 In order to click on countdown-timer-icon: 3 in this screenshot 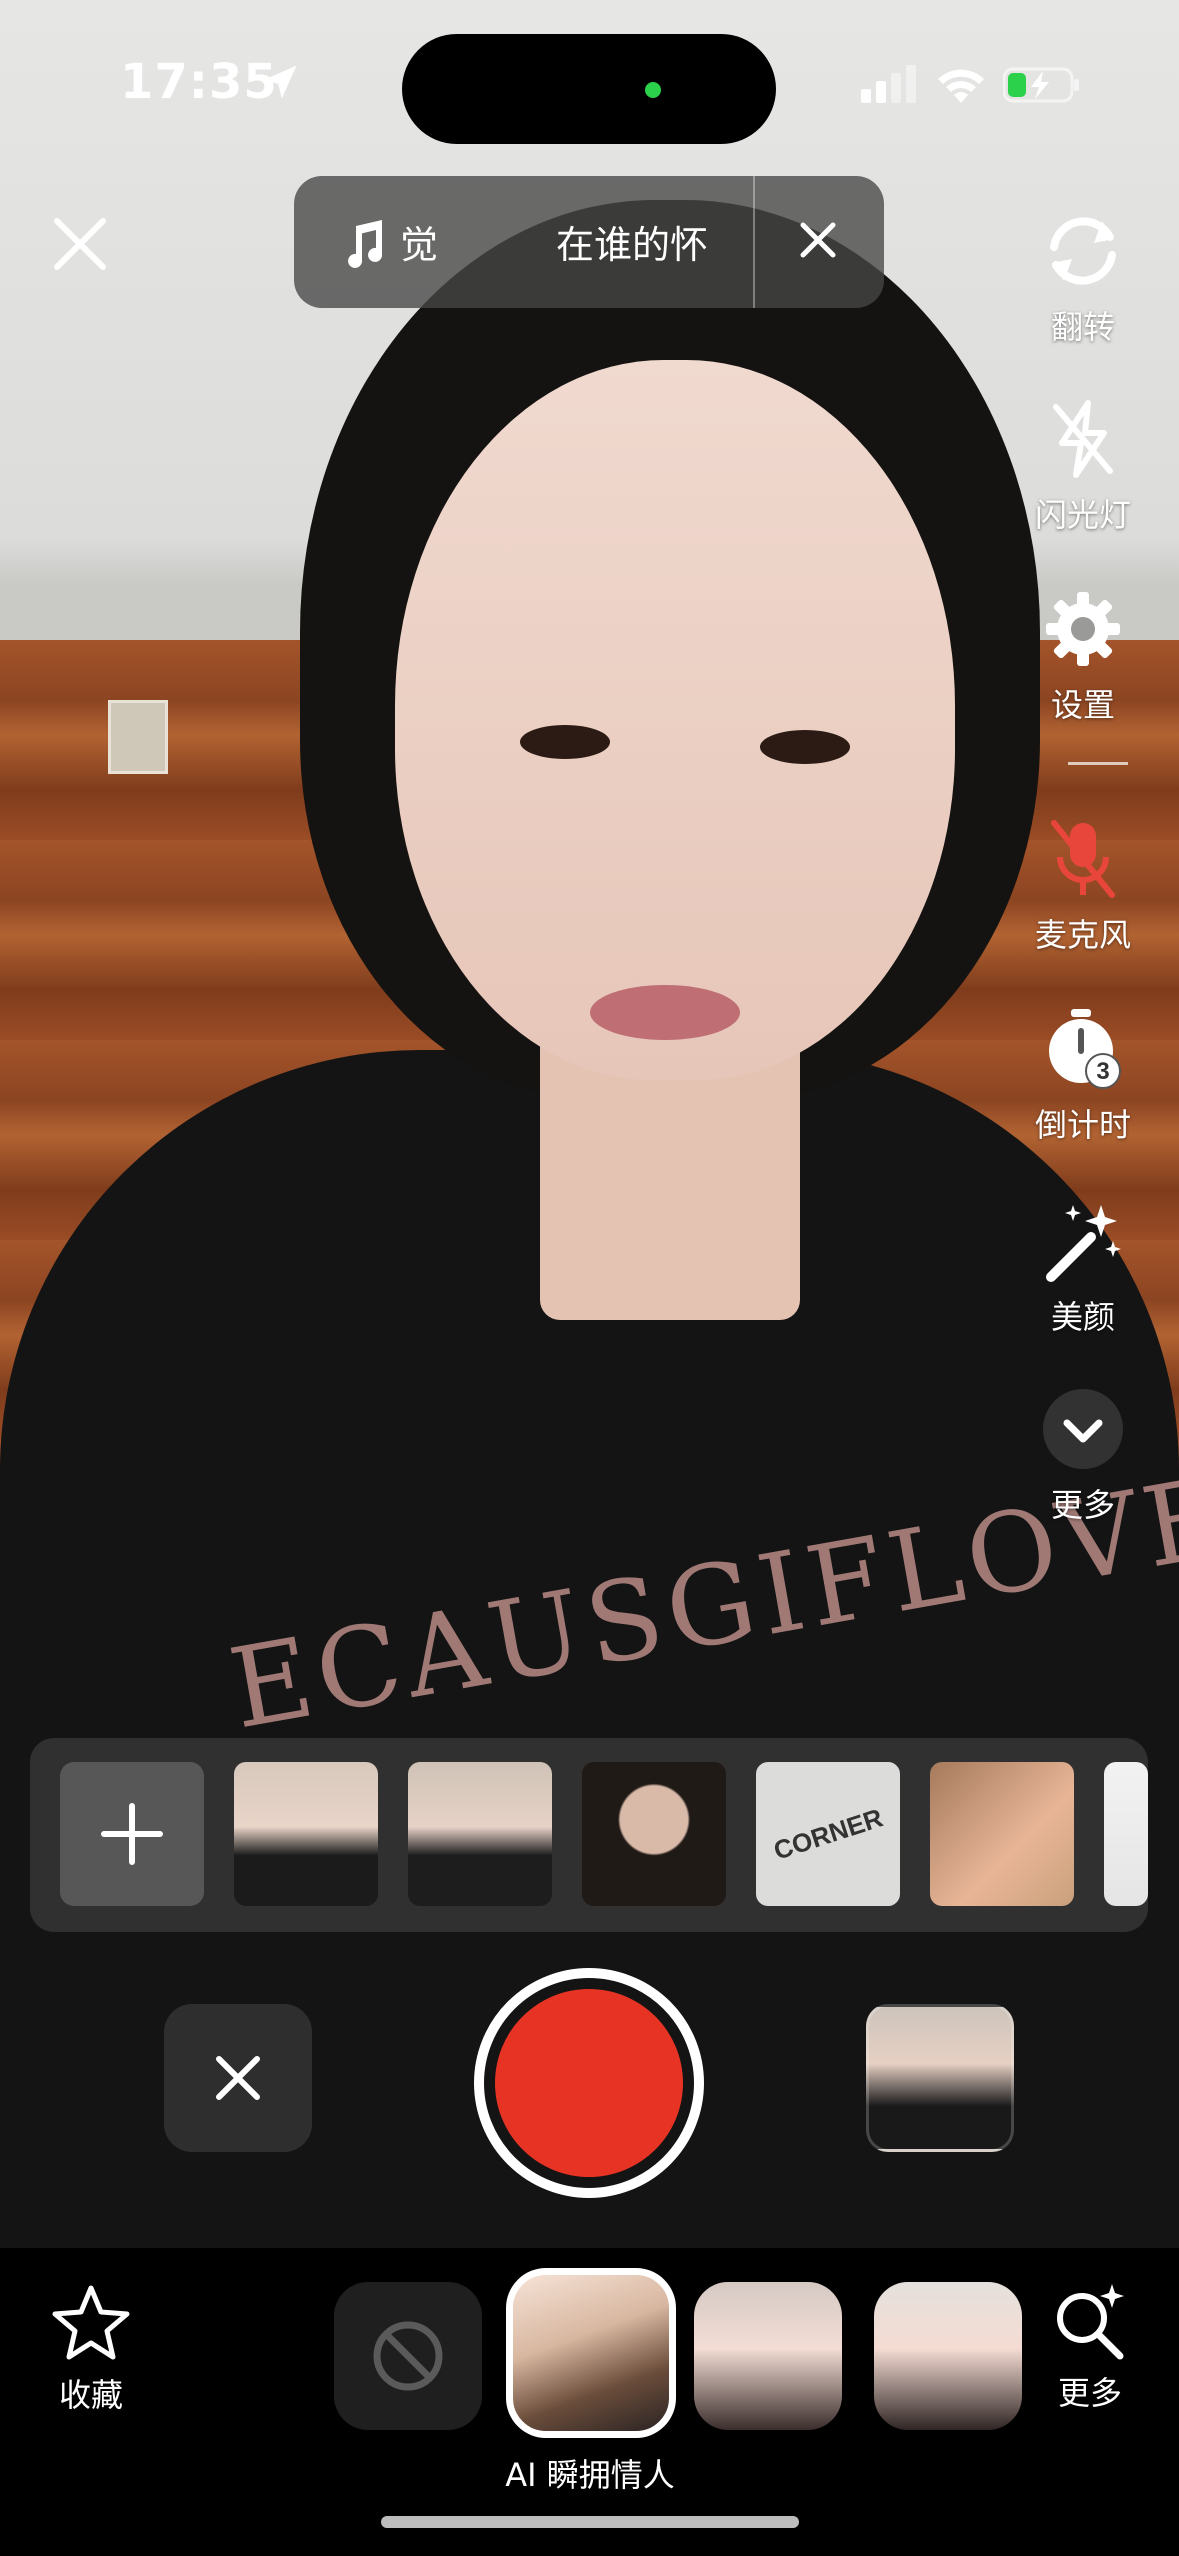, I will do `click(1083, 1049)`.